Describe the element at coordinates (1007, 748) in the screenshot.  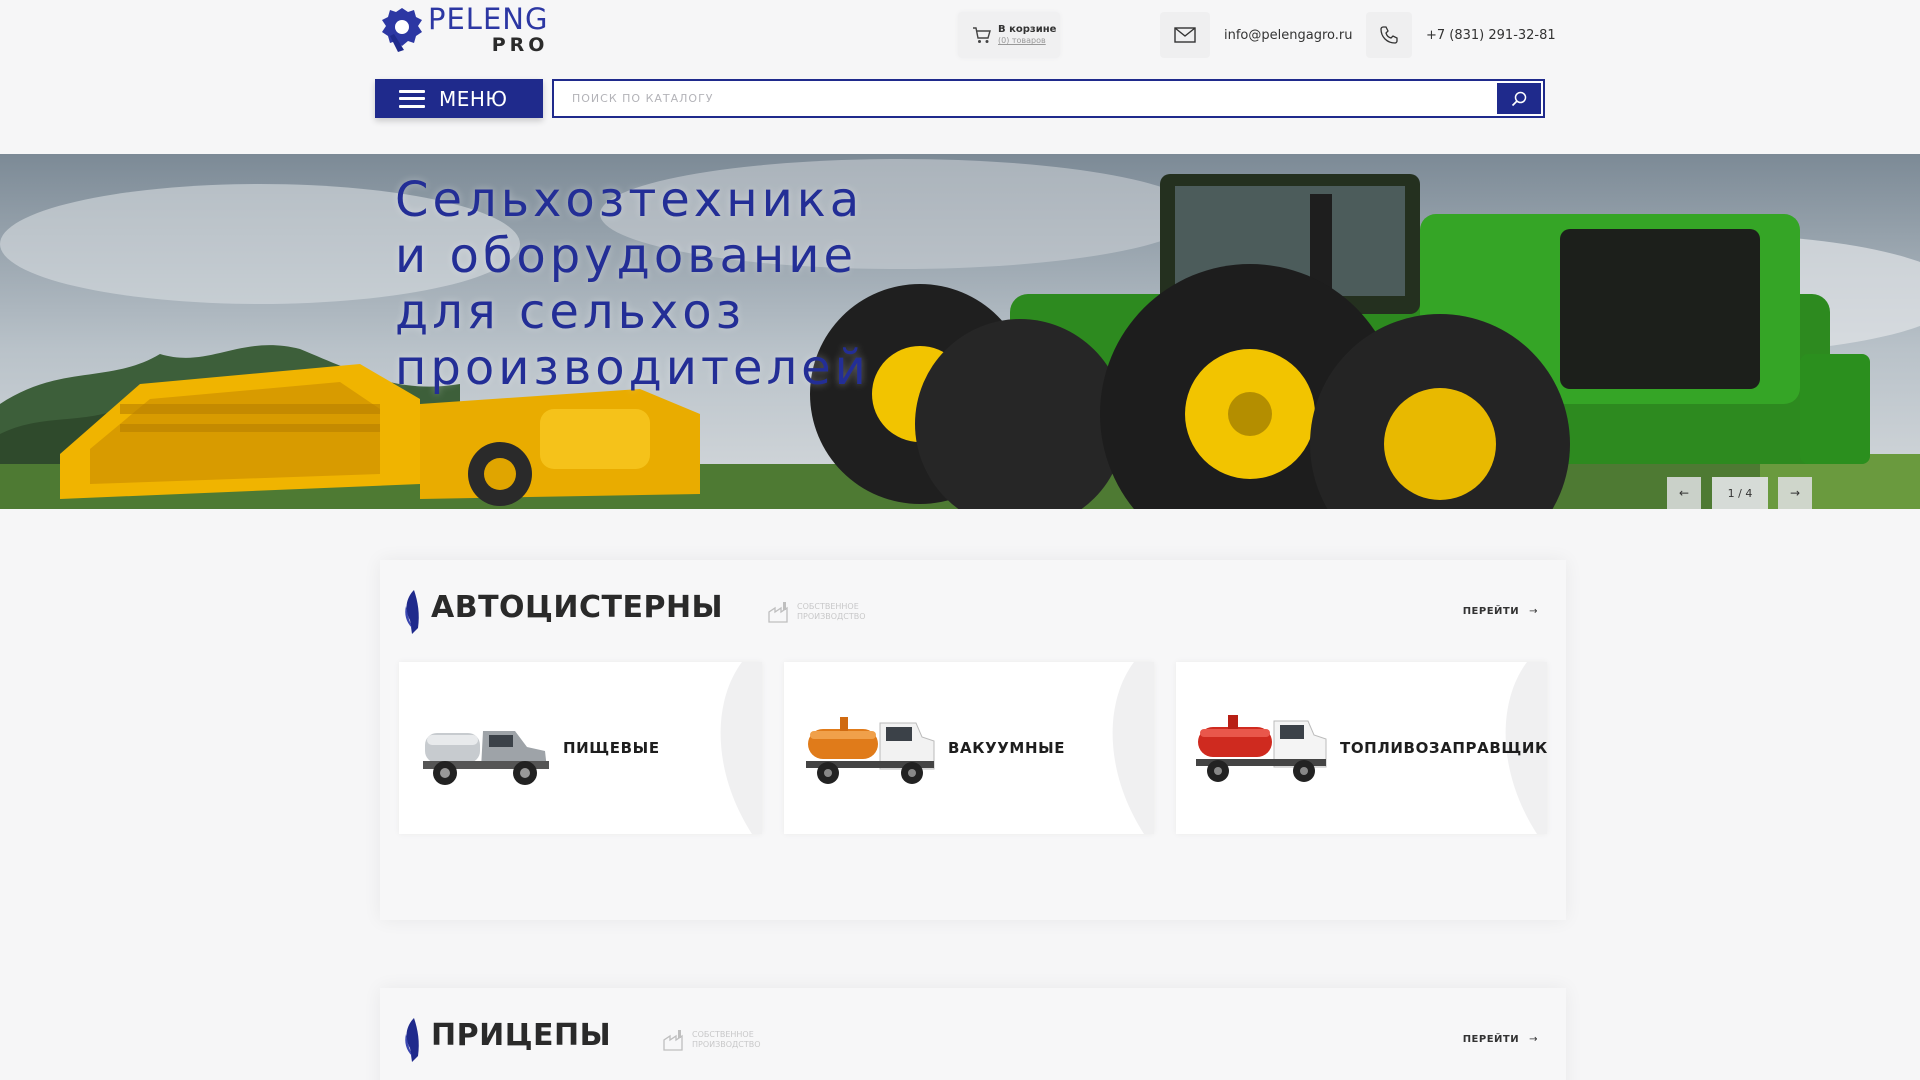
I see `category-card-label: ВАКУУМНЫЕ` at that location.